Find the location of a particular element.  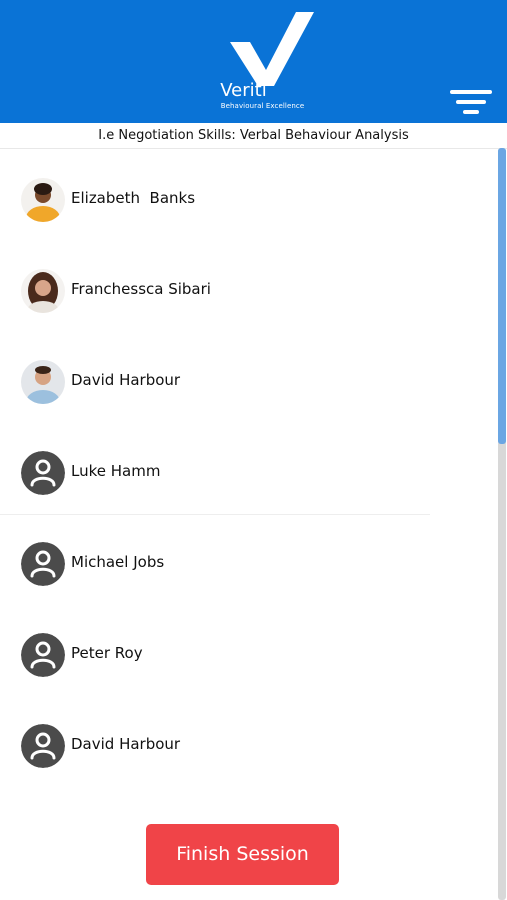

filter-icon-bar-middle is located at coordinates (471, 102).